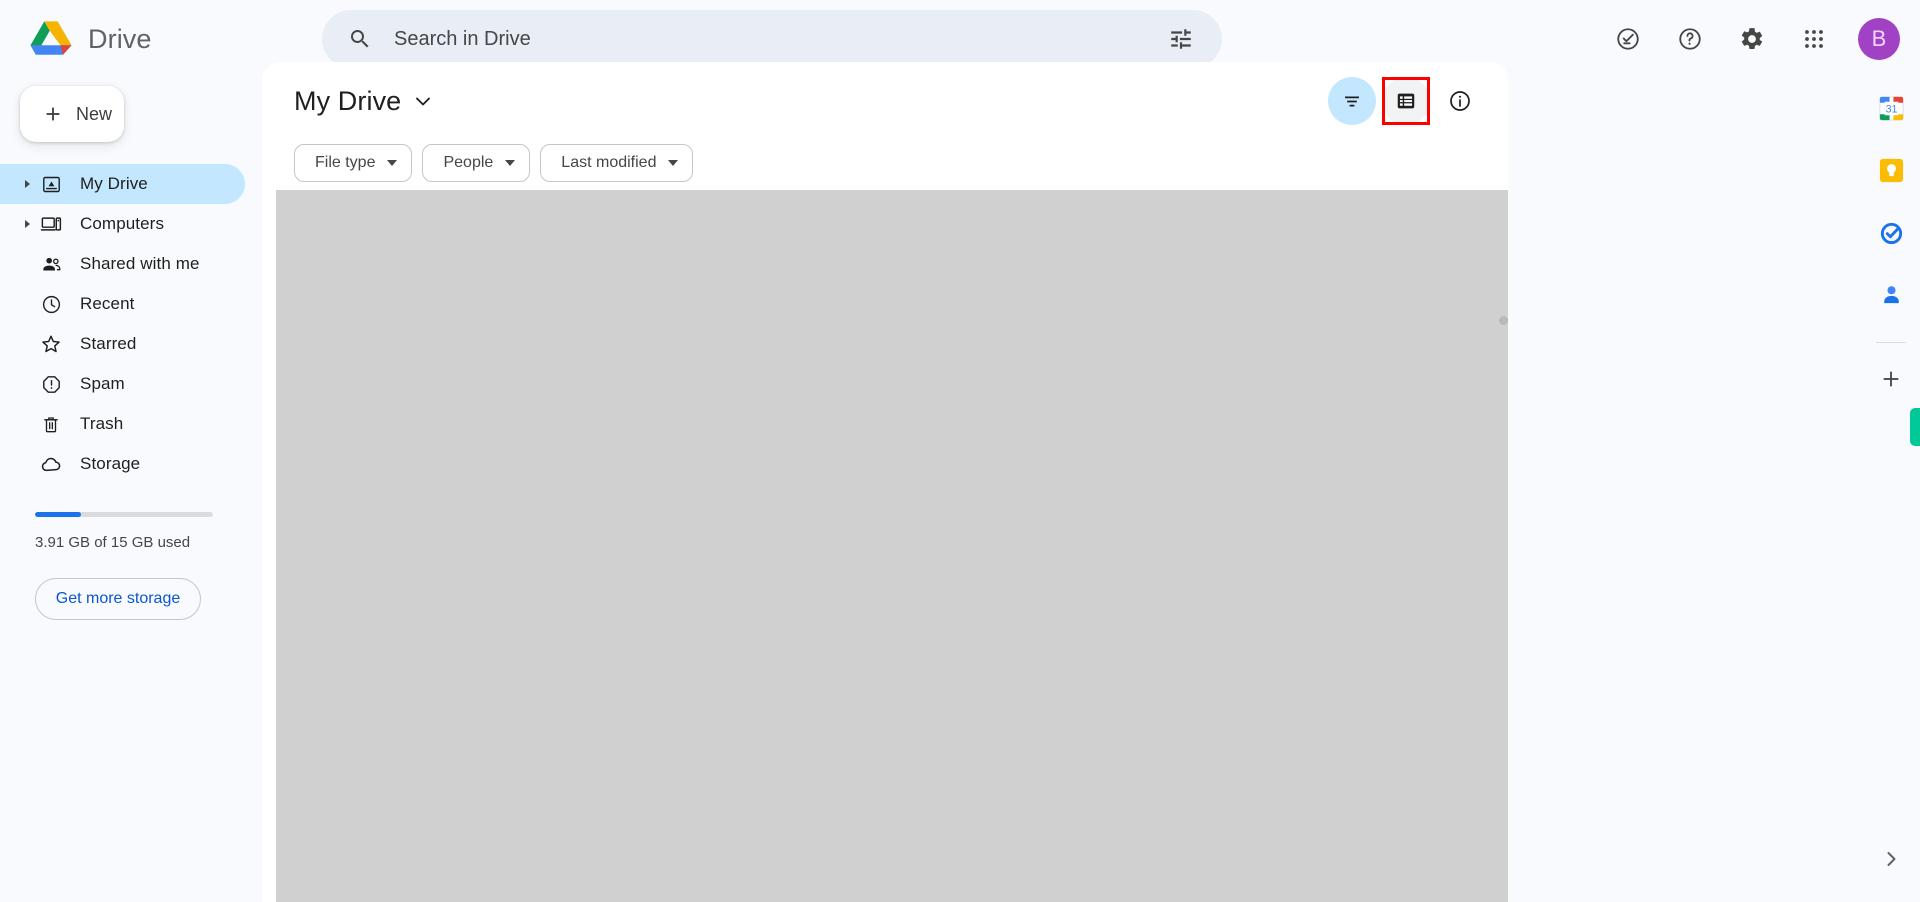 The height and width of the screenshot is (902, 1920). I want to click on sidebar-item-starred: Starred, so click(122, 344).